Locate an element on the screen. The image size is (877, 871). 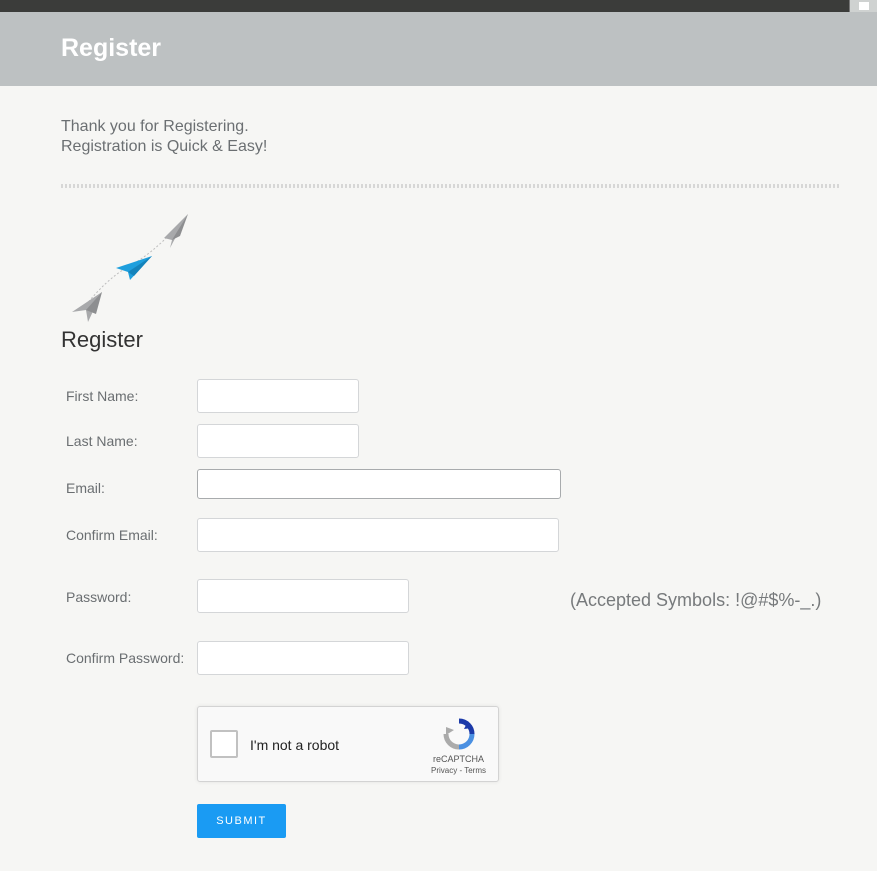
submit-button: SUBMIT is located at coordinates (241, 821).